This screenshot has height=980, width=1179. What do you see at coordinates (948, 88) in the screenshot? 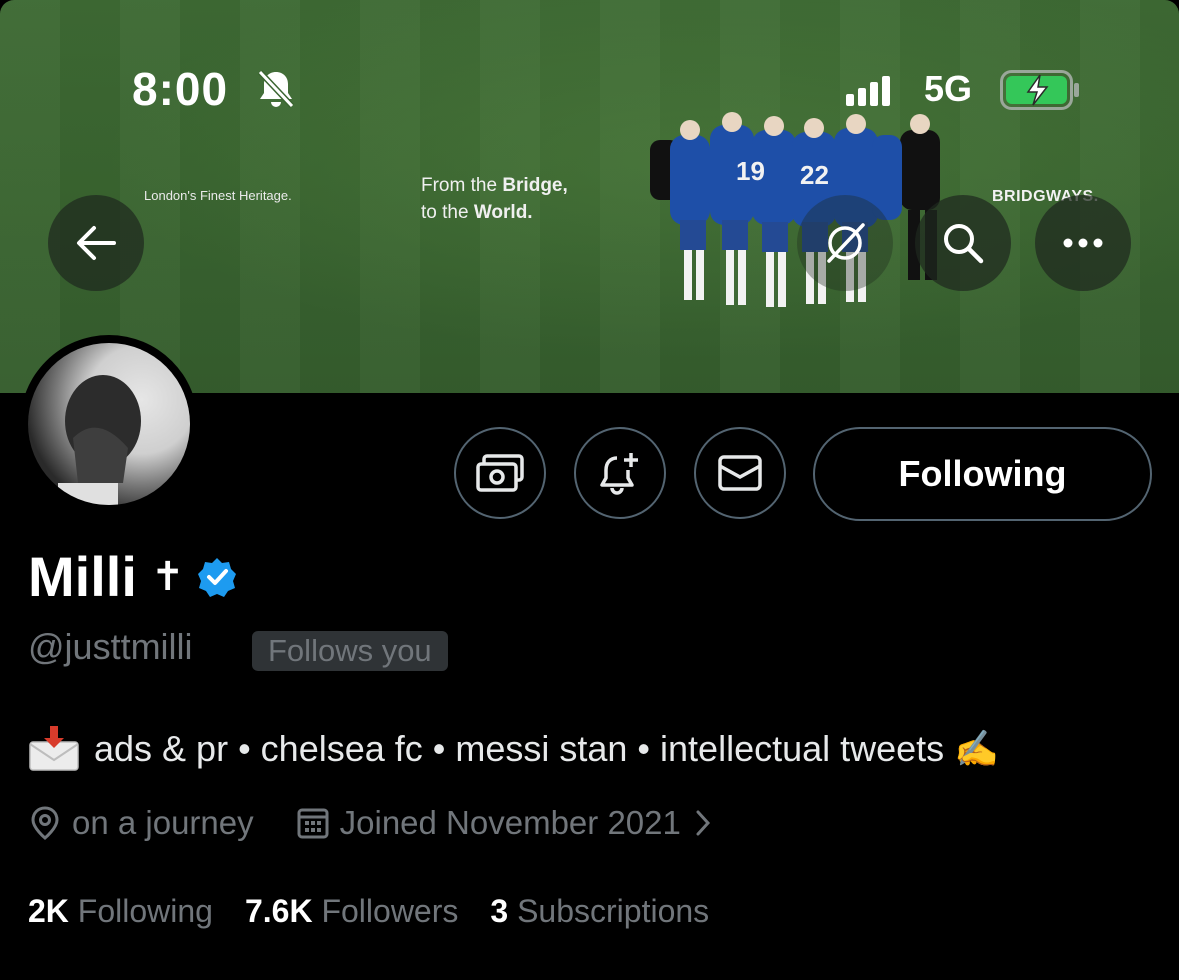
I see `network-type: 5G` at bounding box center [948, 88].